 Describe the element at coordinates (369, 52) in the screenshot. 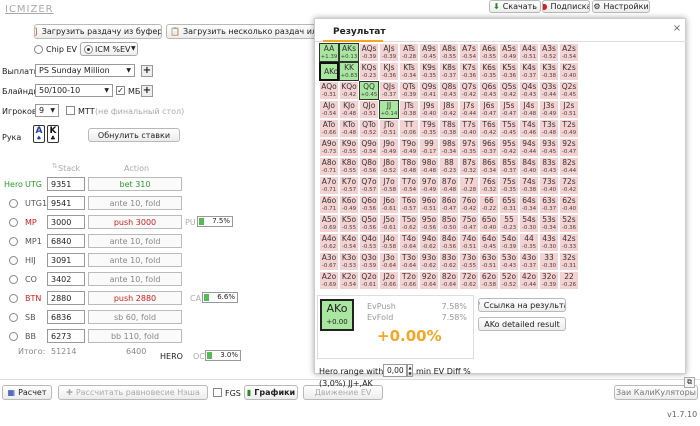

I see `hand-cell: AQs -0.39` at that location.